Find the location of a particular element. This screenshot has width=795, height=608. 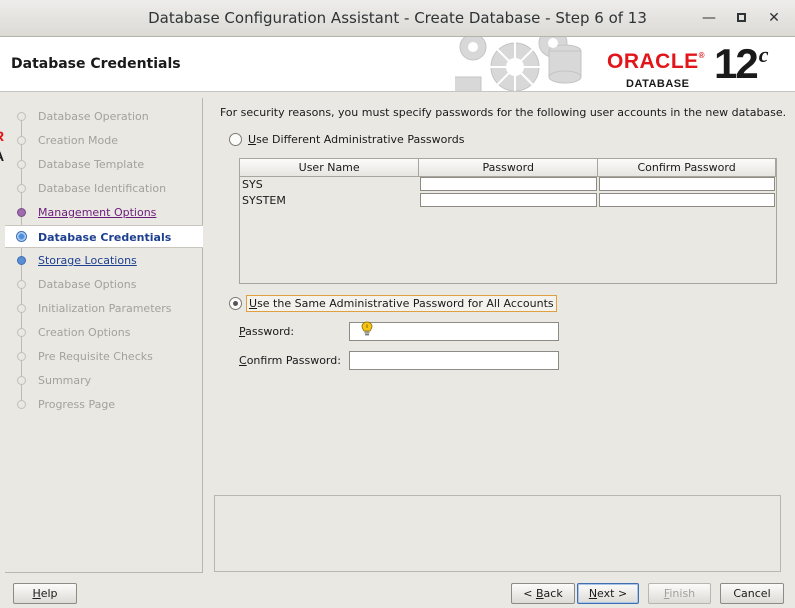

sys-confirm-cell is located at coordinates (686, 184).